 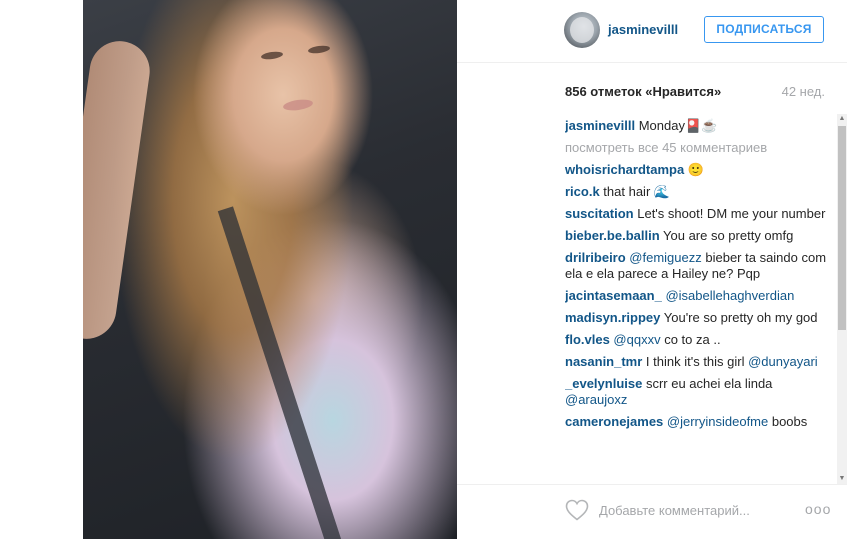 What do you see at coordinates (739, 317) in the screenshot?
I see `comment-text: You're so pretty oh my god` at bounding box center [739, 317].